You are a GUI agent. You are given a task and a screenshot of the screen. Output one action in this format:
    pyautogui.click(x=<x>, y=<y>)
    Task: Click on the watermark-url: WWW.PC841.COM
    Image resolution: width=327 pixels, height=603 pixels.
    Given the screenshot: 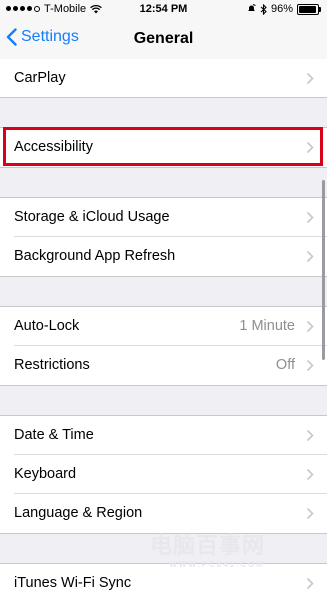 What is the action you would take?
    pyautogui.click(x=217, y=564)
    